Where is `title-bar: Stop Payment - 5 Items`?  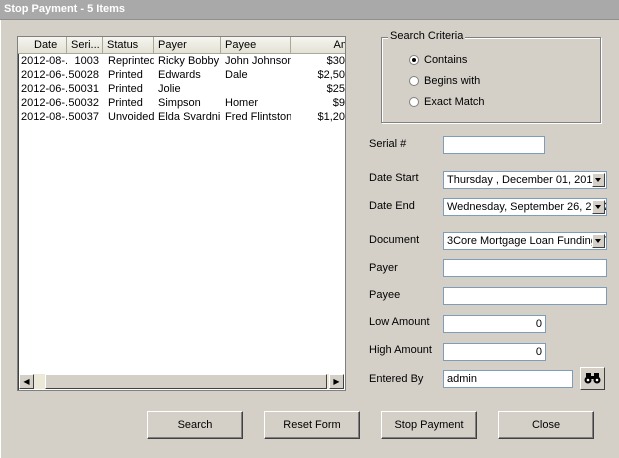 title-bar: Stop Payment - 5 Items is located at coordinates (309, 10).